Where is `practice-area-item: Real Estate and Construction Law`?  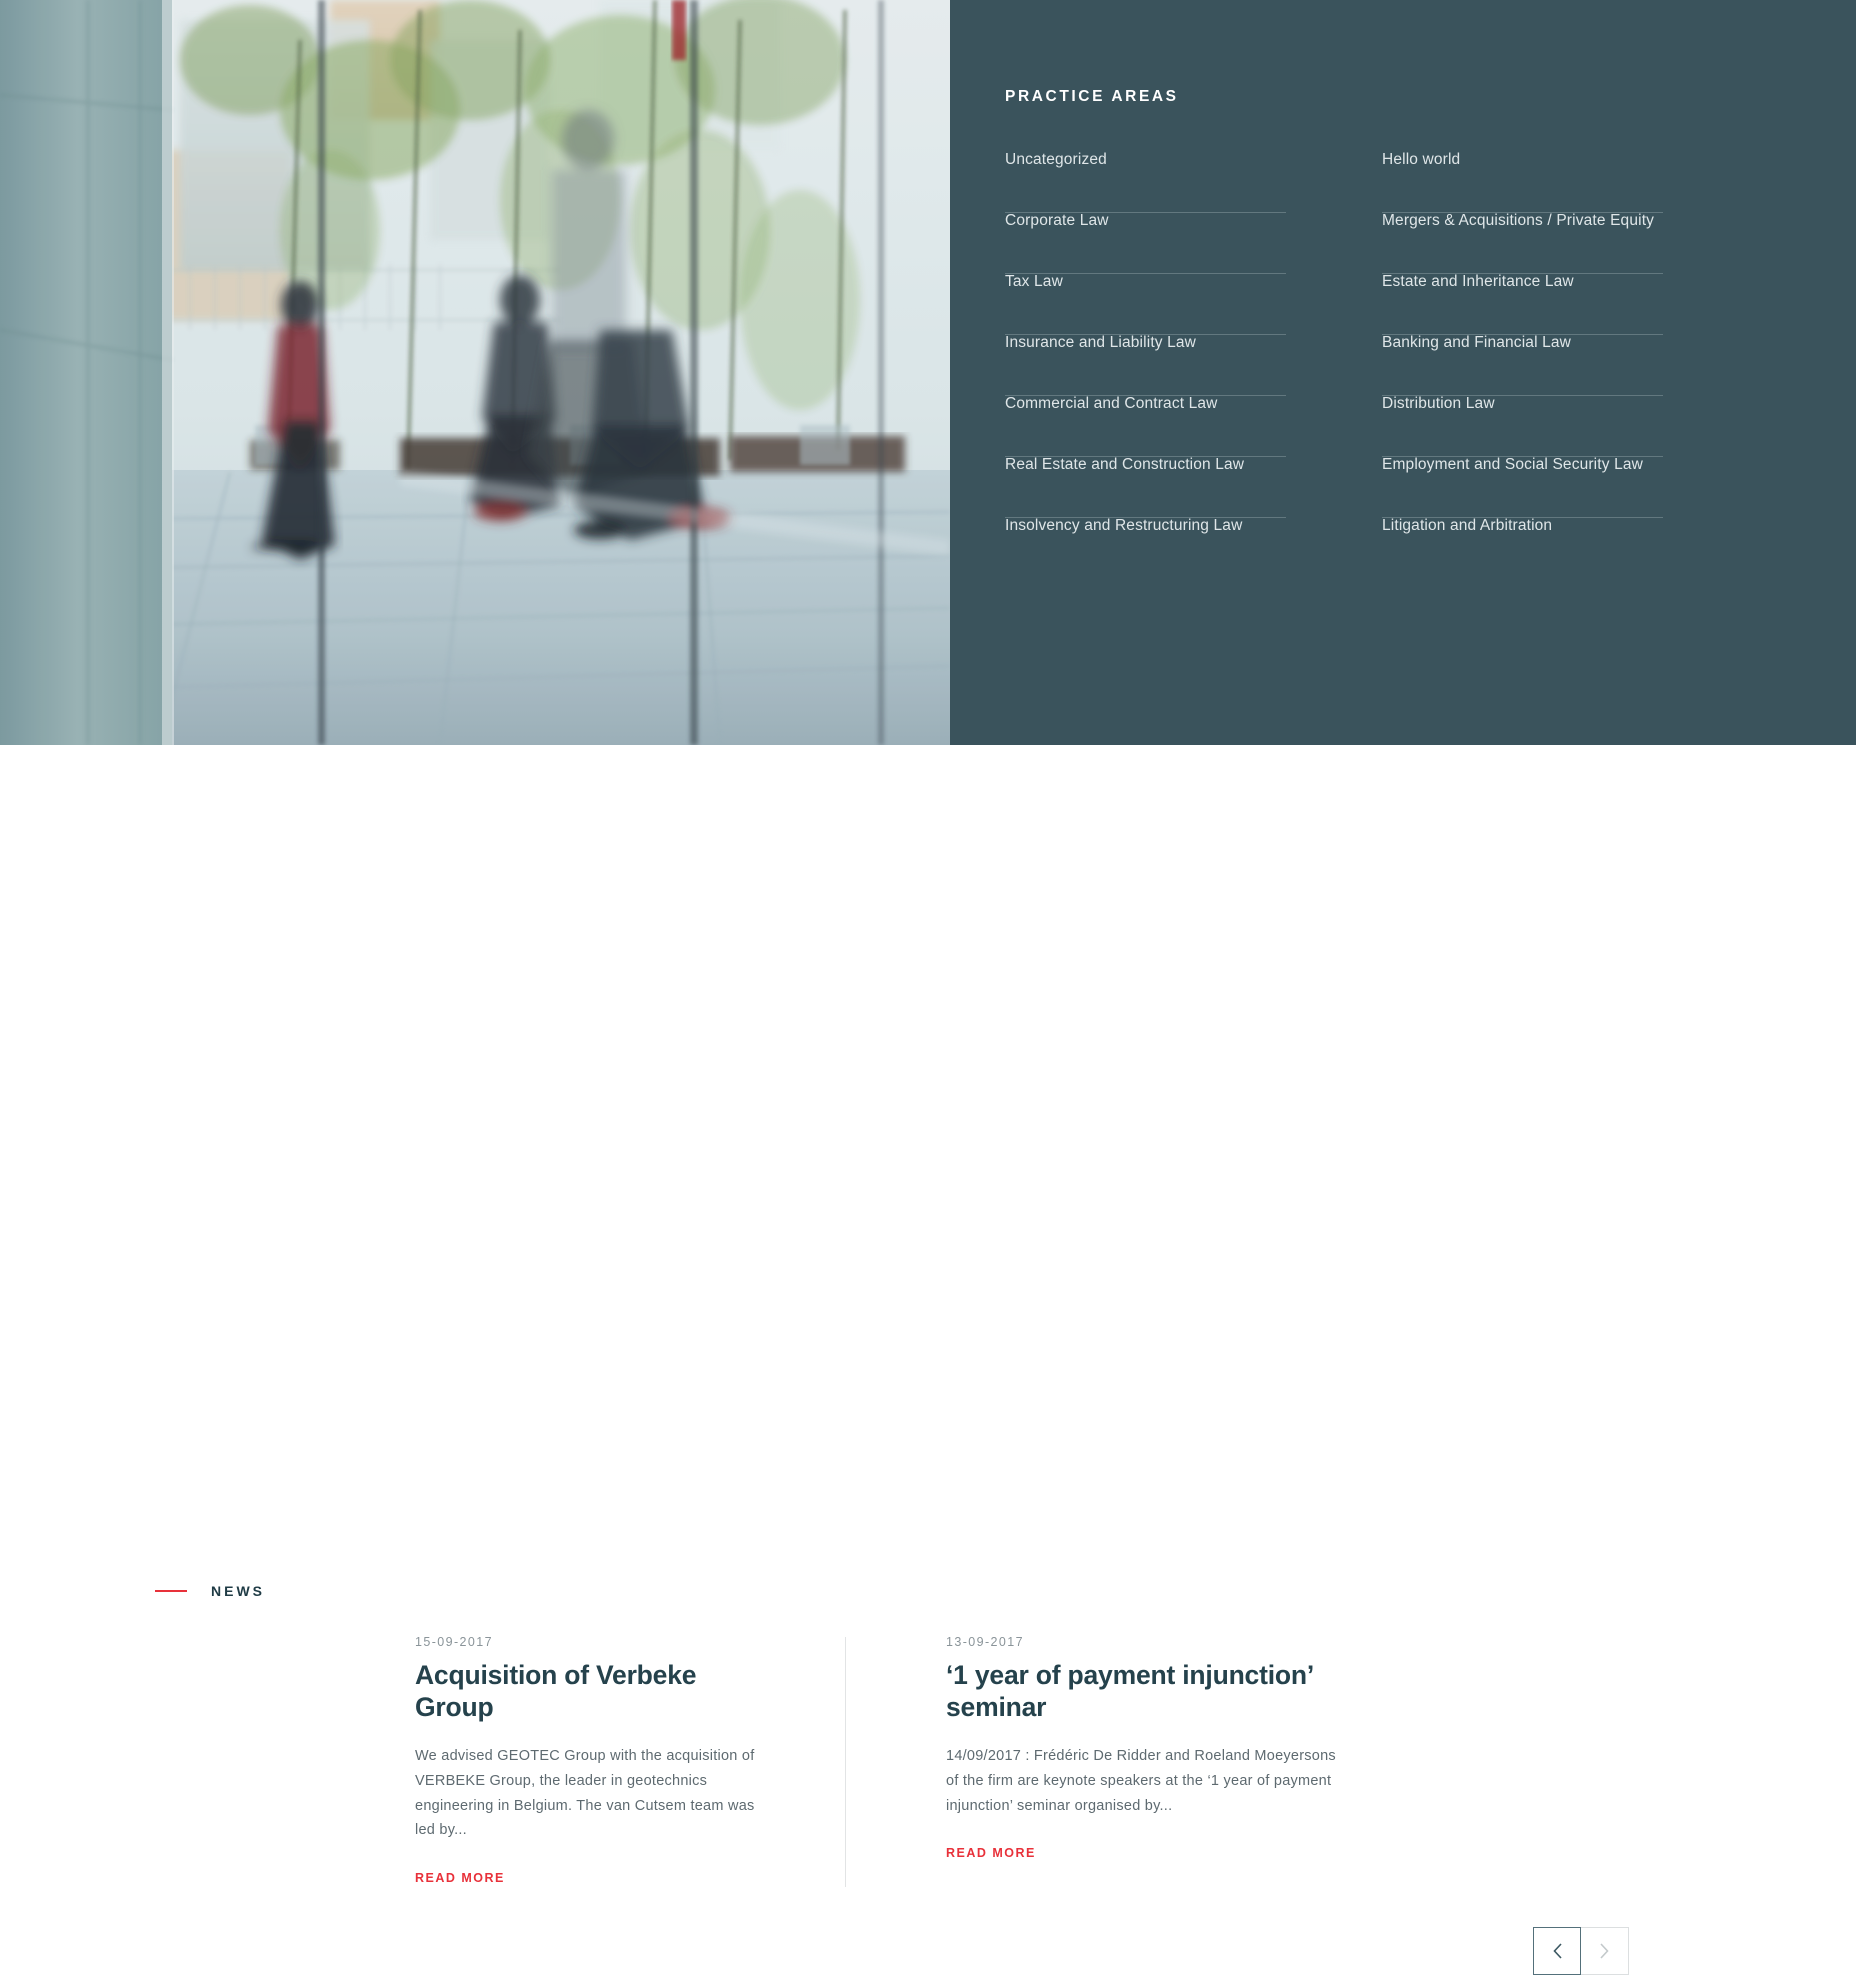
practice-area-item: Real Estate and Construction Law is located at coordinates (1170, 487).